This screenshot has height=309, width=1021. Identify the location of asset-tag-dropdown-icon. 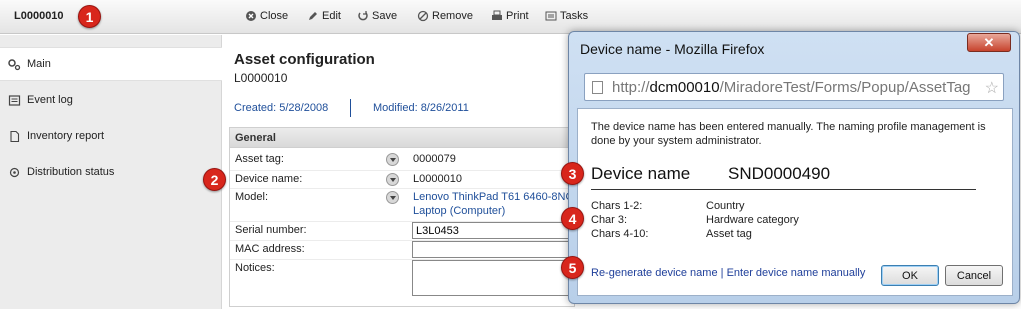
(392, 159).